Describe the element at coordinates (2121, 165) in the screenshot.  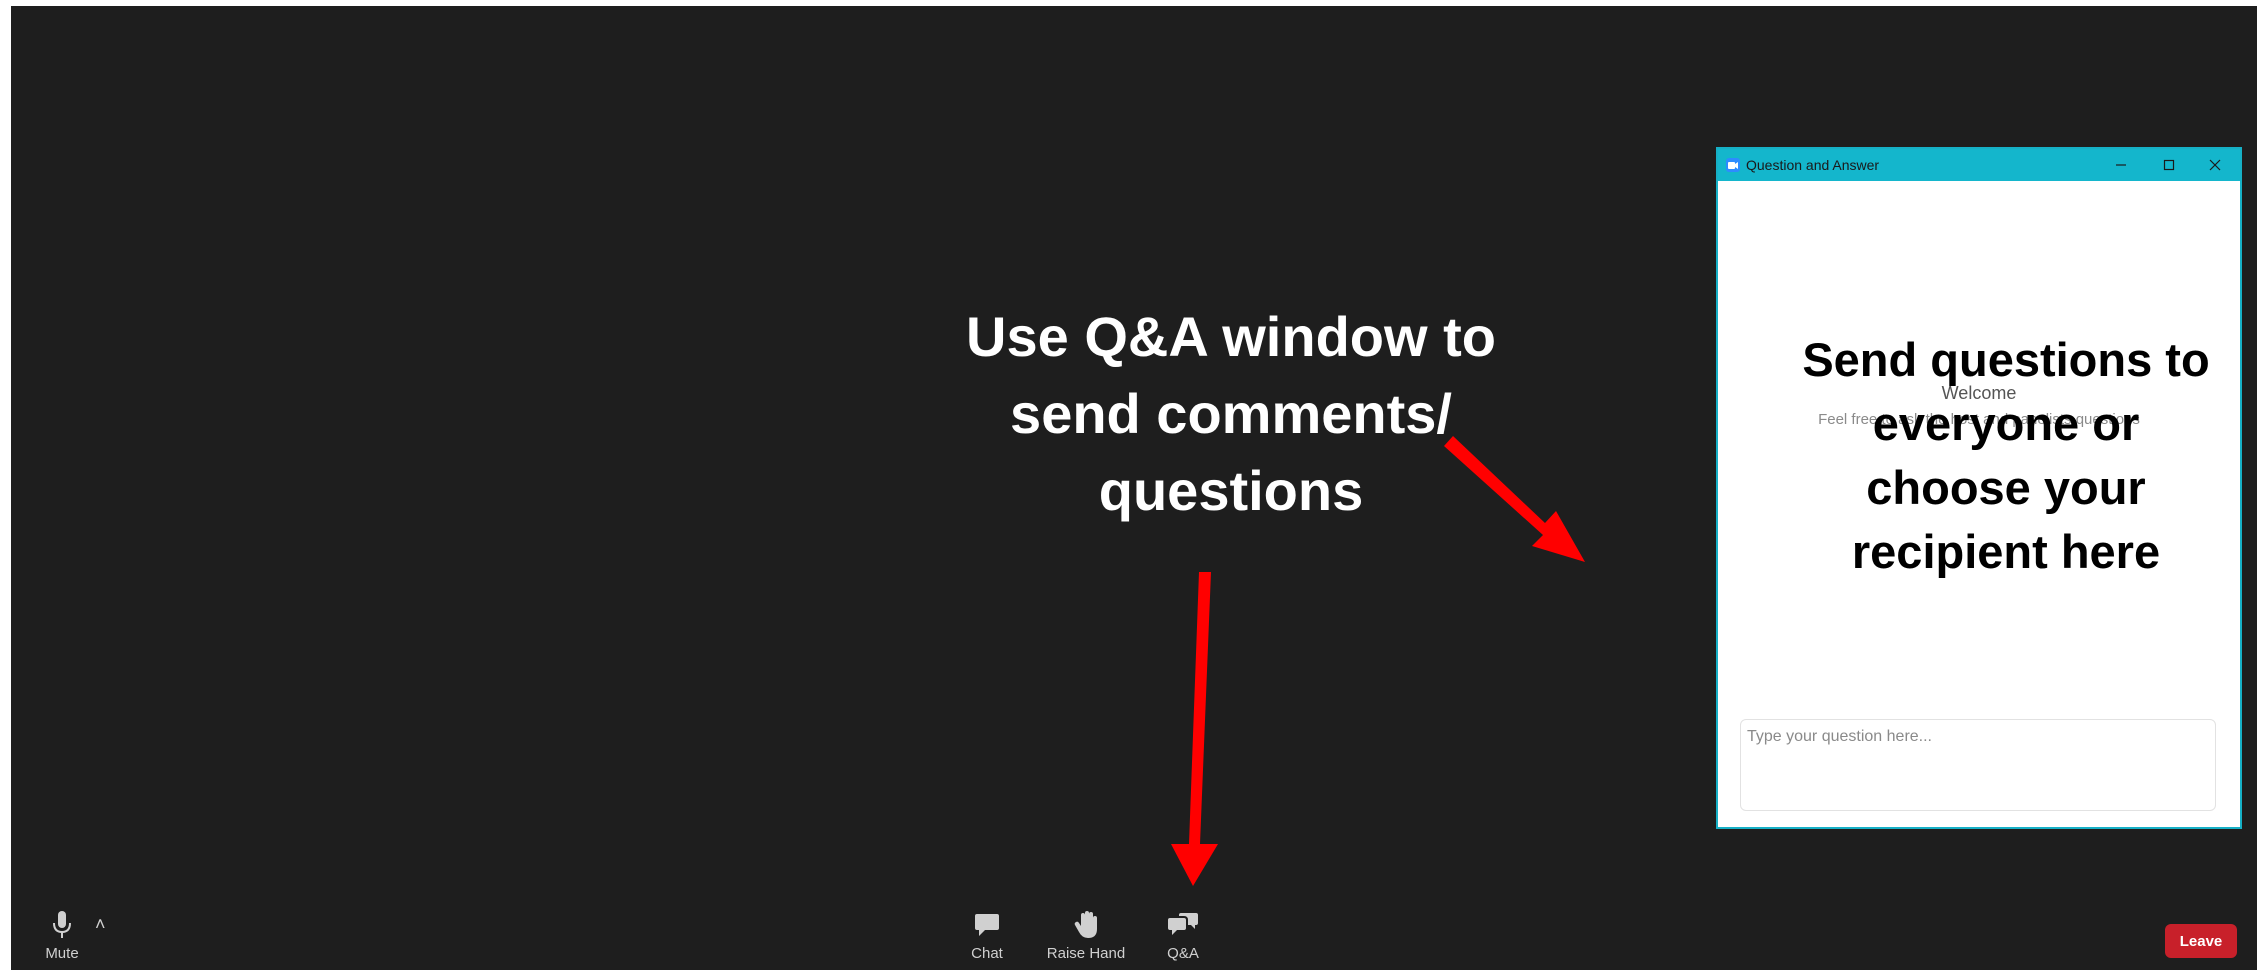
I see `minimize-icon` at that location.